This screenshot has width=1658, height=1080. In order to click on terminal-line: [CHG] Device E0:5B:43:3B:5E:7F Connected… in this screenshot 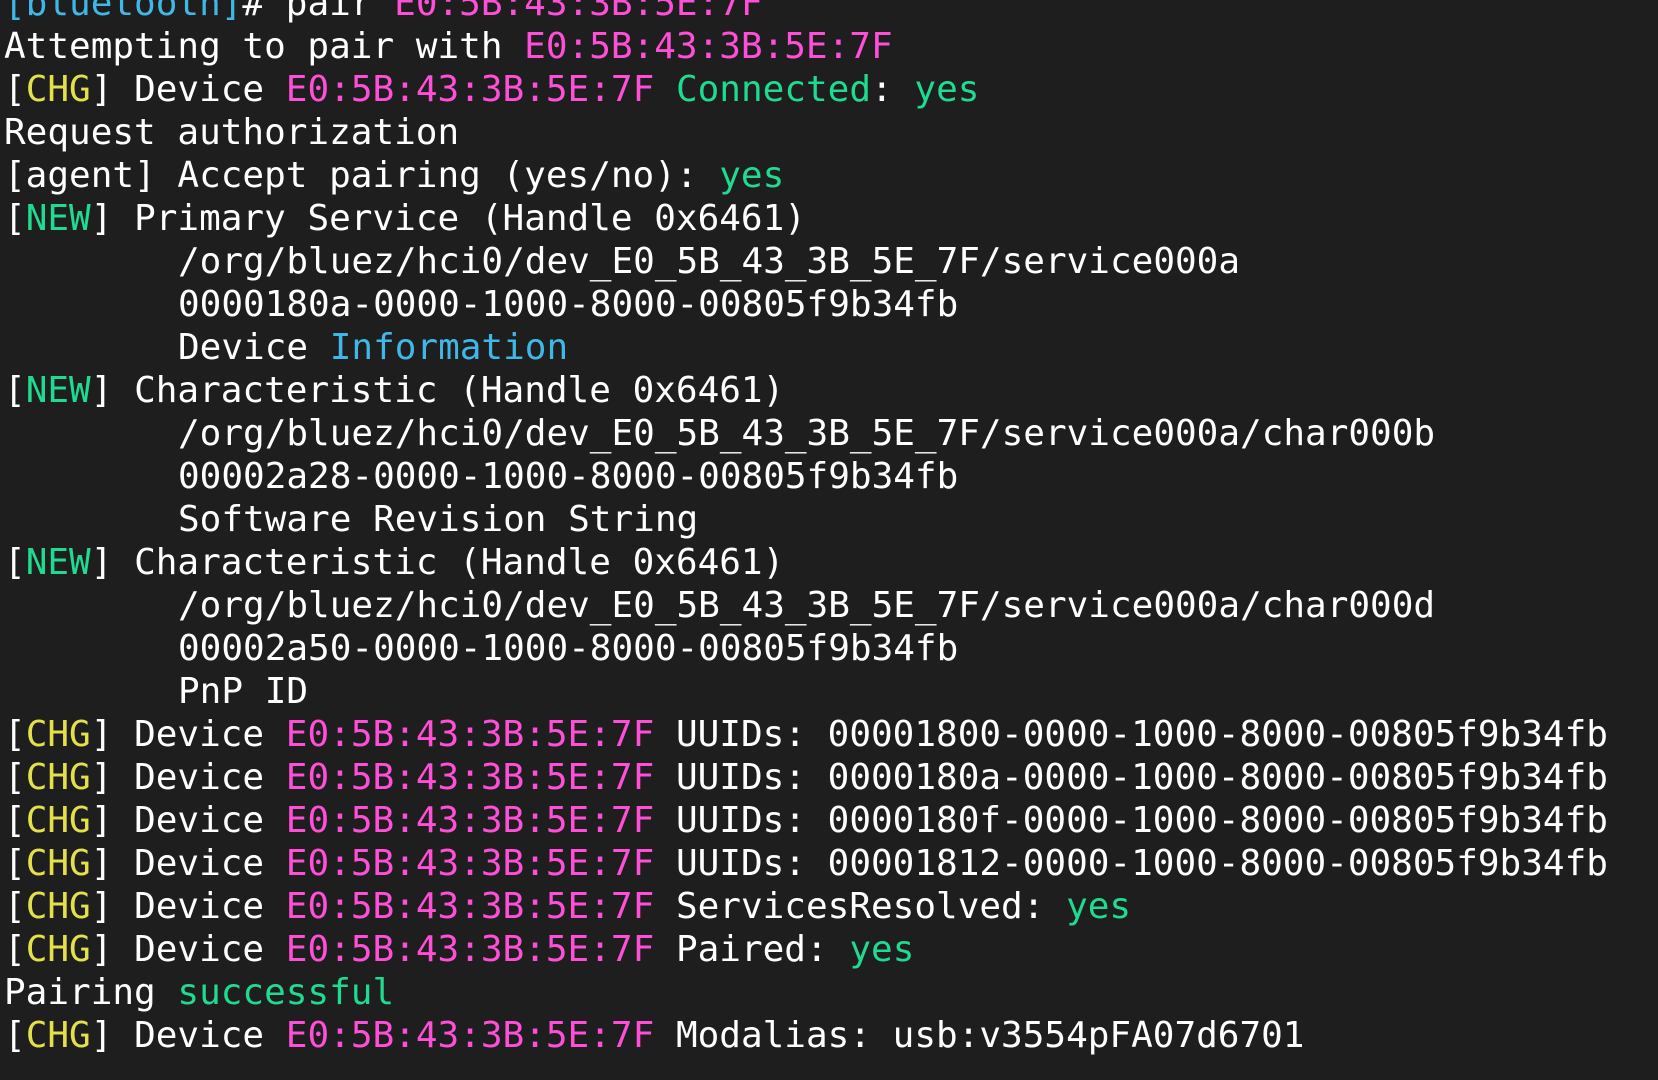, I will do `click(831, 89)`.